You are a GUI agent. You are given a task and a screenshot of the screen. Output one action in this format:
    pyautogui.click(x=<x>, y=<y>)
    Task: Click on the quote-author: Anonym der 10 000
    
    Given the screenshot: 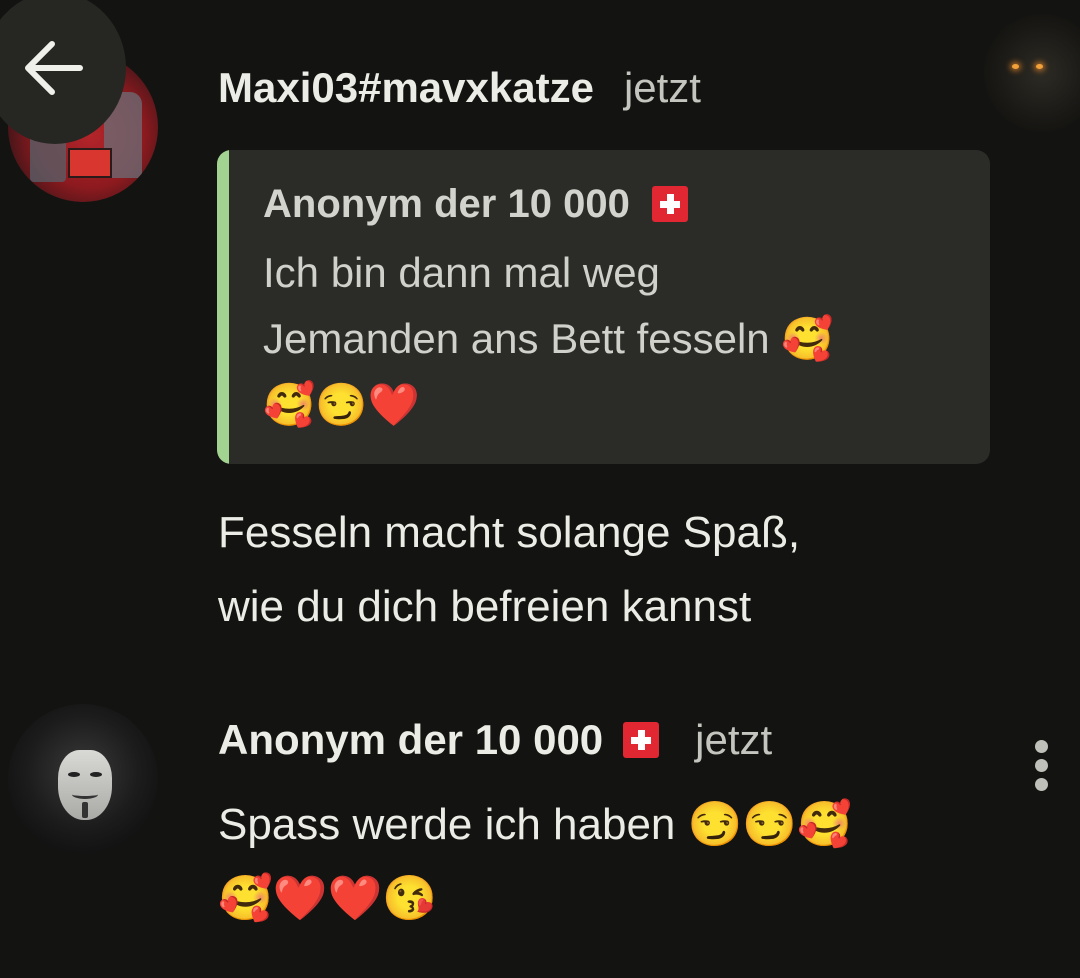 What is the action you would take?
    pyautogui.click(x=475, y=204)
    